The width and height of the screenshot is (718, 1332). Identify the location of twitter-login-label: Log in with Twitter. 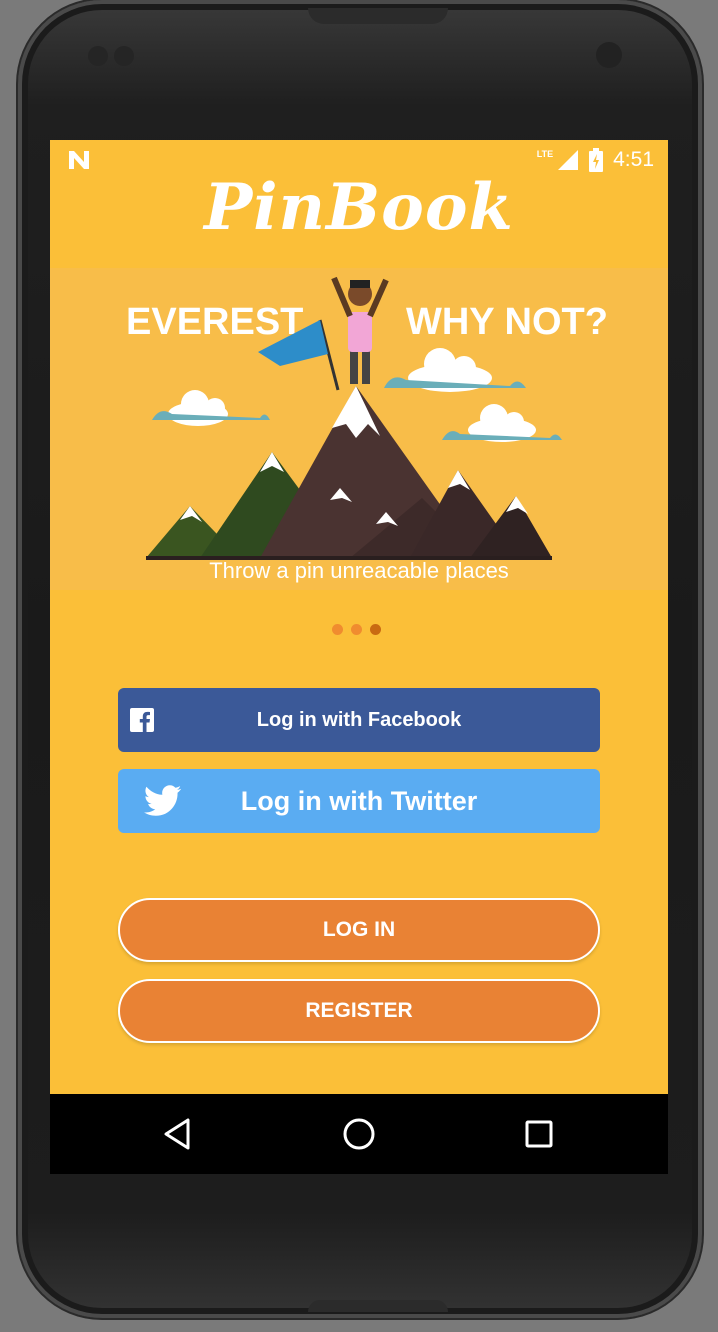
(359, 800).